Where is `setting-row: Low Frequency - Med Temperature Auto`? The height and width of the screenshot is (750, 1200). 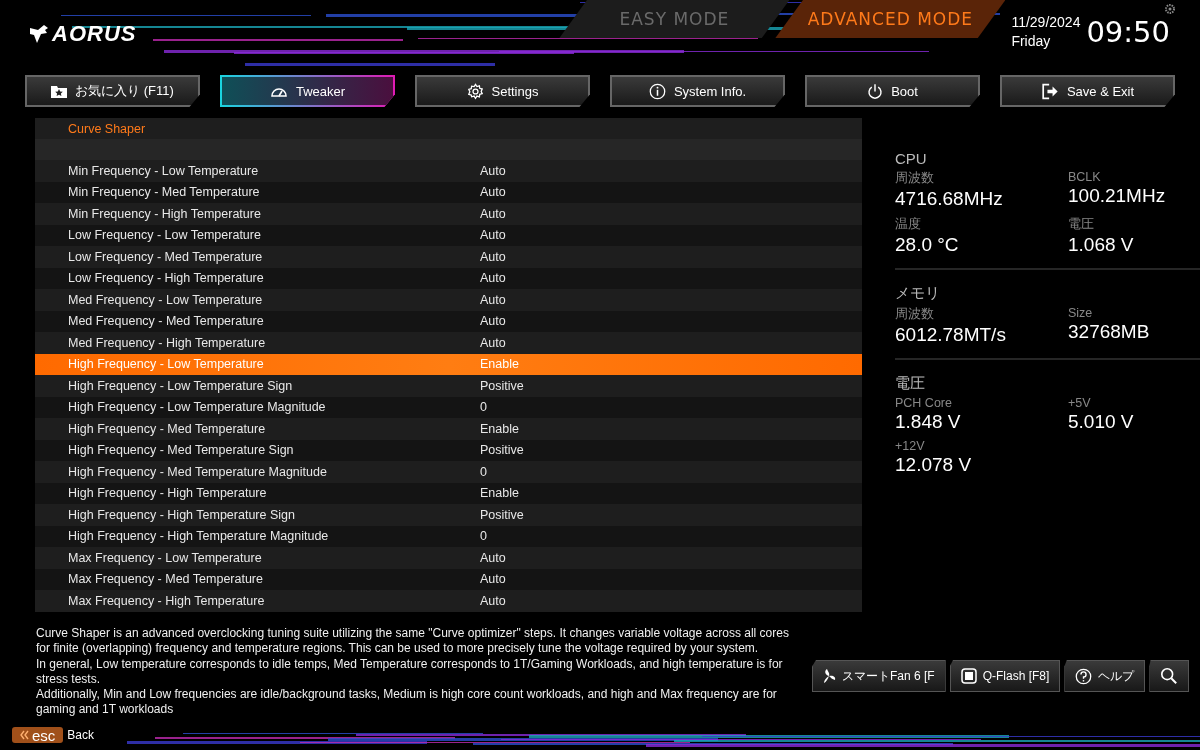
setting-row: Low Frequency - Med Temperature Auto is located at coordinates (448, 257).